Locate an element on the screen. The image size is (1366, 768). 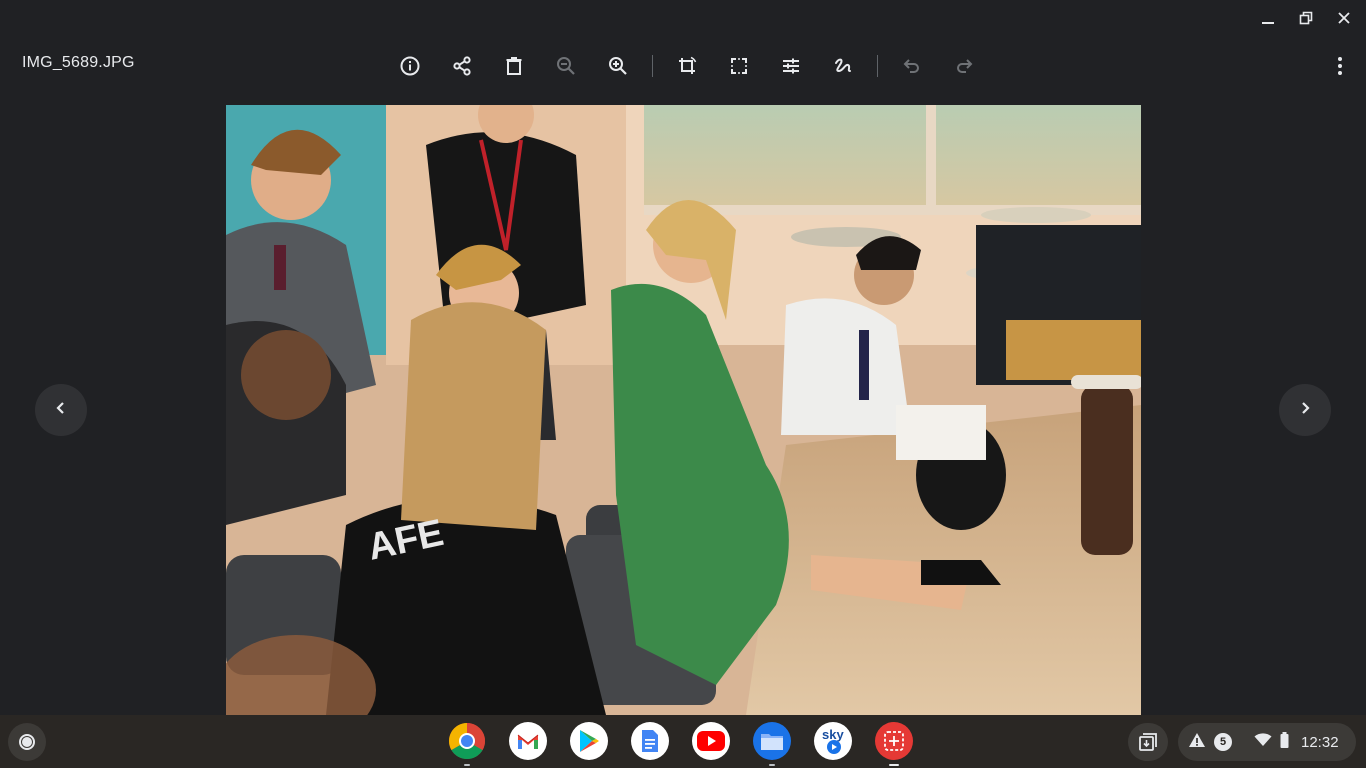
clock: 12:32 is located at coordinates (1320, 742).